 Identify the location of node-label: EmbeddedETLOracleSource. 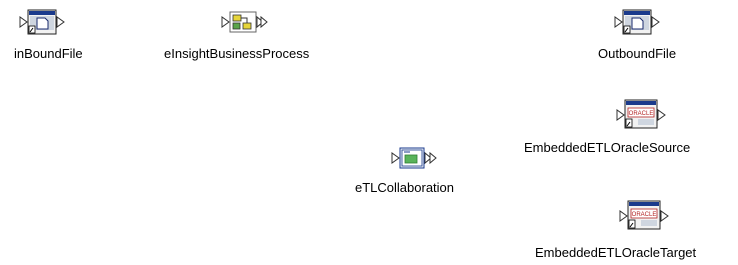
(607, 147).